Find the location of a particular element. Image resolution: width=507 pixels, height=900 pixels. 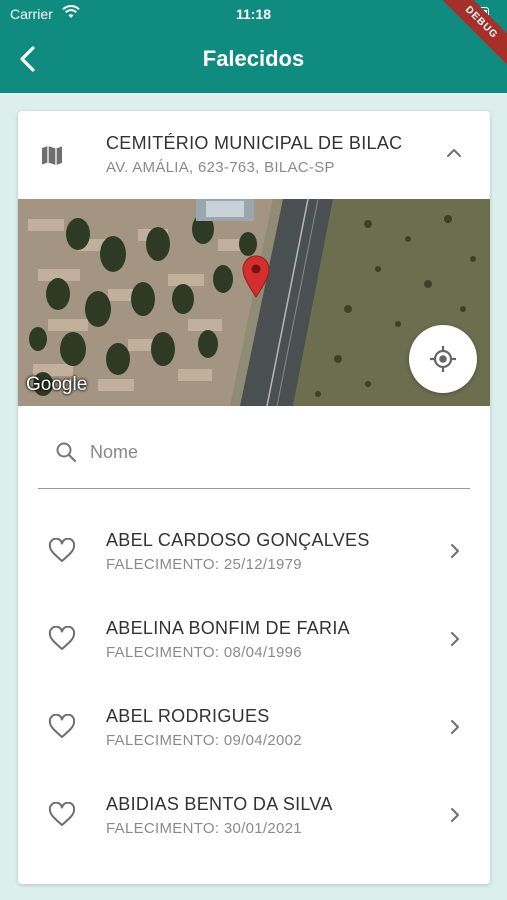

death-date: FALECIMENTO: 30/01/2021 is located at coordinates (204, 828).